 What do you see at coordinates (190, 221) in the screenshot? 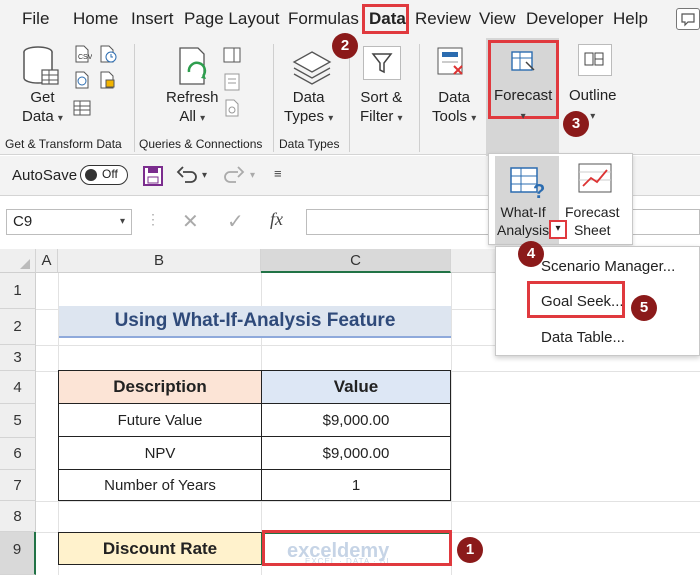
I see `cancel-icon: ✕` at bounding box center [190, 221].